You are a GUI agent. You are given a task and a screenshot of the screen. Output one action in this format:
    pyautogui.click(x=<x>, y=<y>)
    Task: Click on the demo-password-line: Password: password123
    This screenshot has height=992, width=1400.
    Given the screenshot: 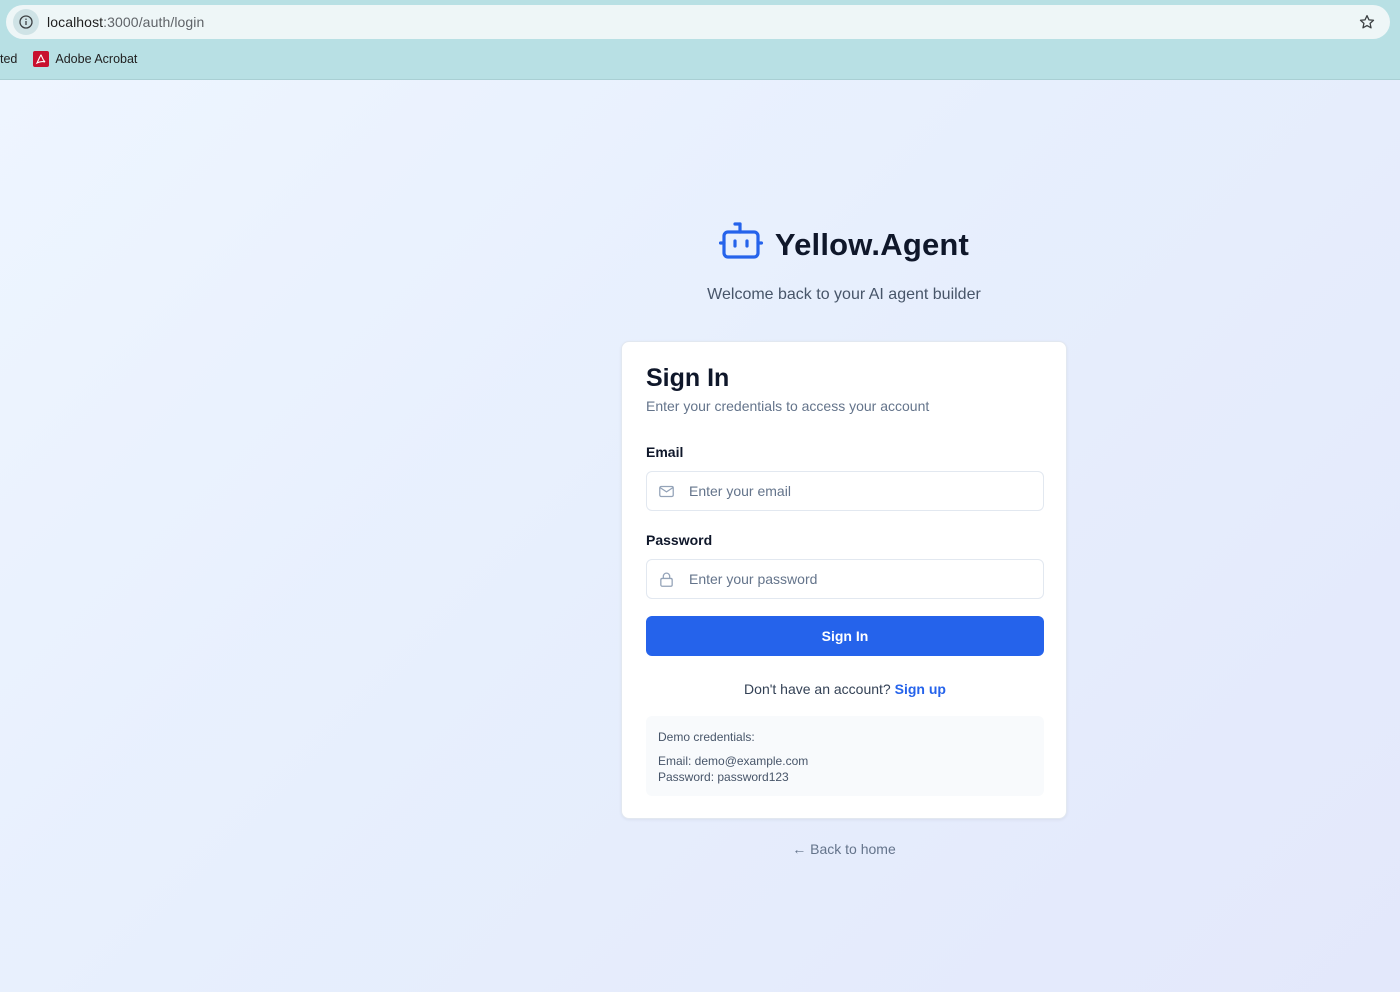 What is the action you would take?
    pyautogui.click(x=723, y=777)
    